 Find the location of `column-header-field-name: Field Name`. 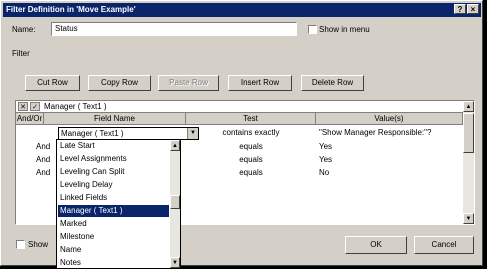

column-header-field-name: Field Name is located at coordinates (115, 119).